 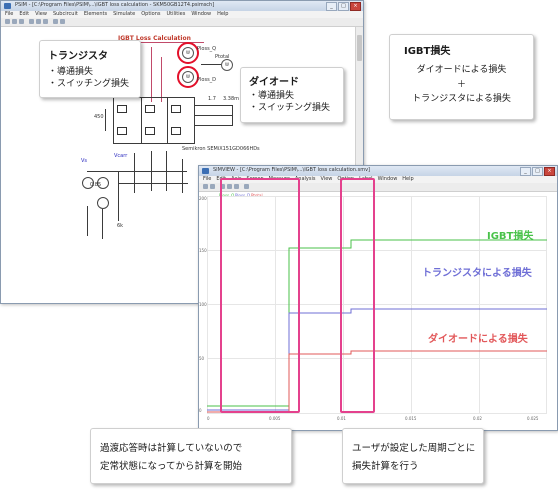 I want to click on voltage-source-sine, so click(x=103, y=203).